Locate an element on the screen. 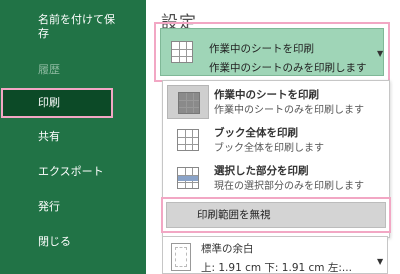 This screenshot has height=274, width=400. ignore-print-area-button: 印刷範囲を無視 is located at coordinates (276, 215).